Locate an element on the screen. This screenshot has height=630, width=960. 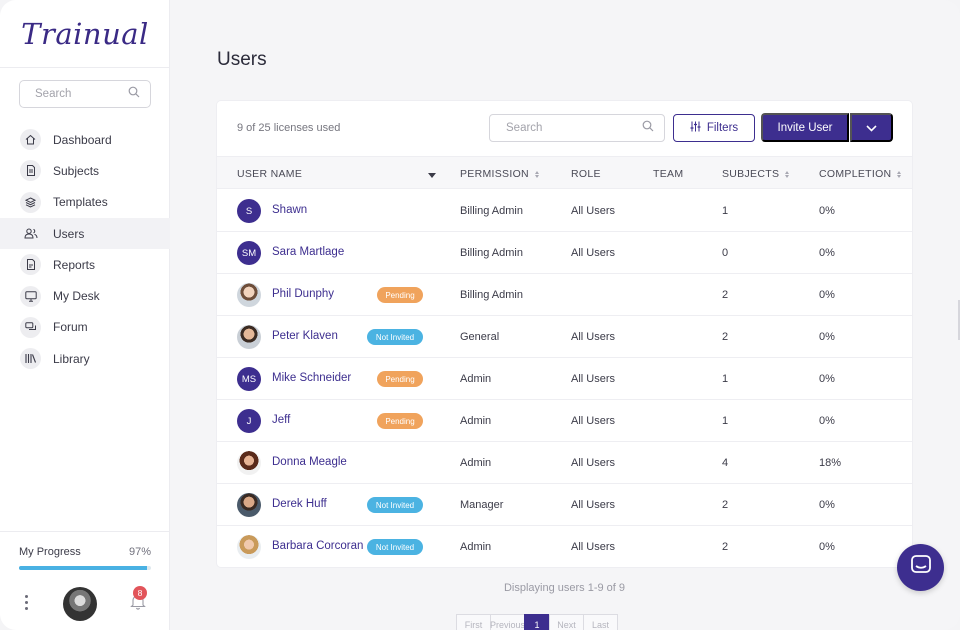
column-subjects: SUBJECTS is located at coordinates (756, 174).